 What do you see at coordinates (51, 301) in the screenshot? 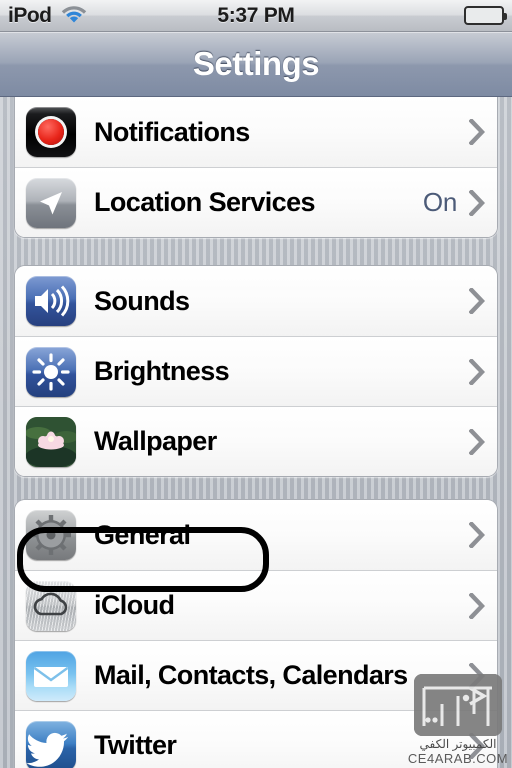
I see `sounds-icon` at bounding box center [51, 301].